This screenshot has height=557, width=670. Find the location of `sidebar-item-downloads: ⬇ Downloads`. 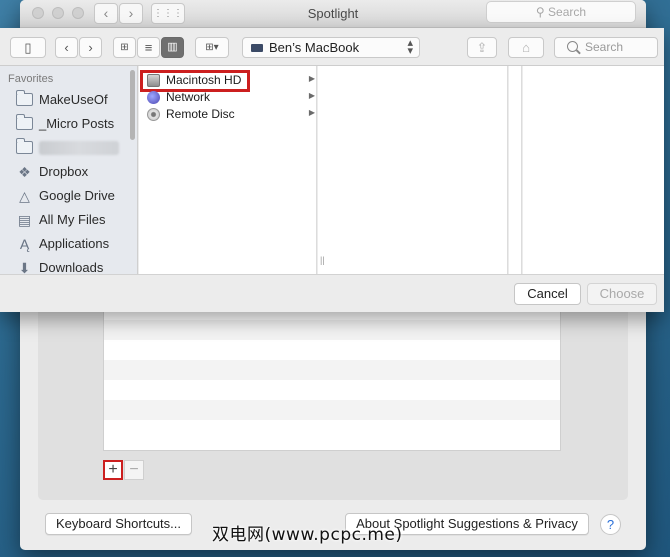

sidebar-item-downloads: ⬇ Downloads is located at coordinates (74, 266).